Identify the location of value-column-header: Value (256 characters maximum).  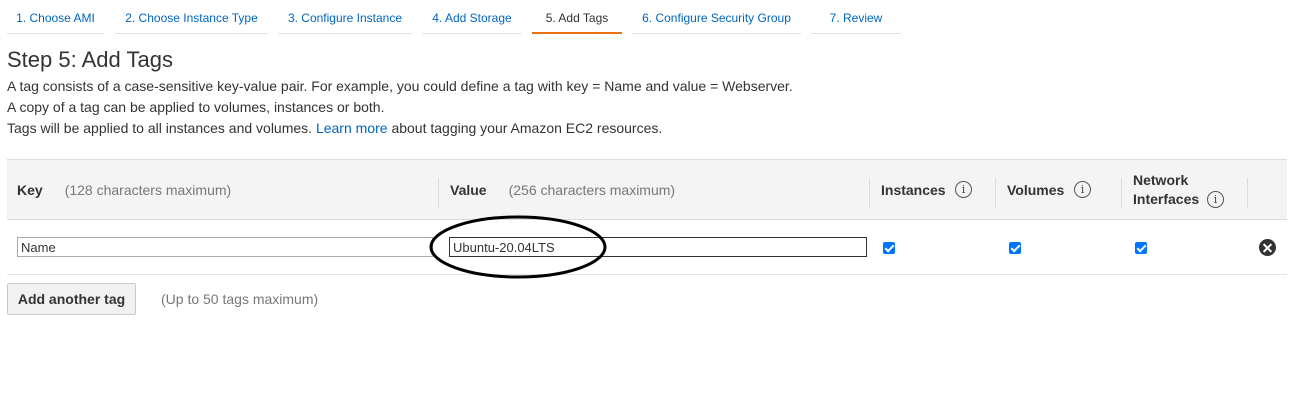
(562, 190).